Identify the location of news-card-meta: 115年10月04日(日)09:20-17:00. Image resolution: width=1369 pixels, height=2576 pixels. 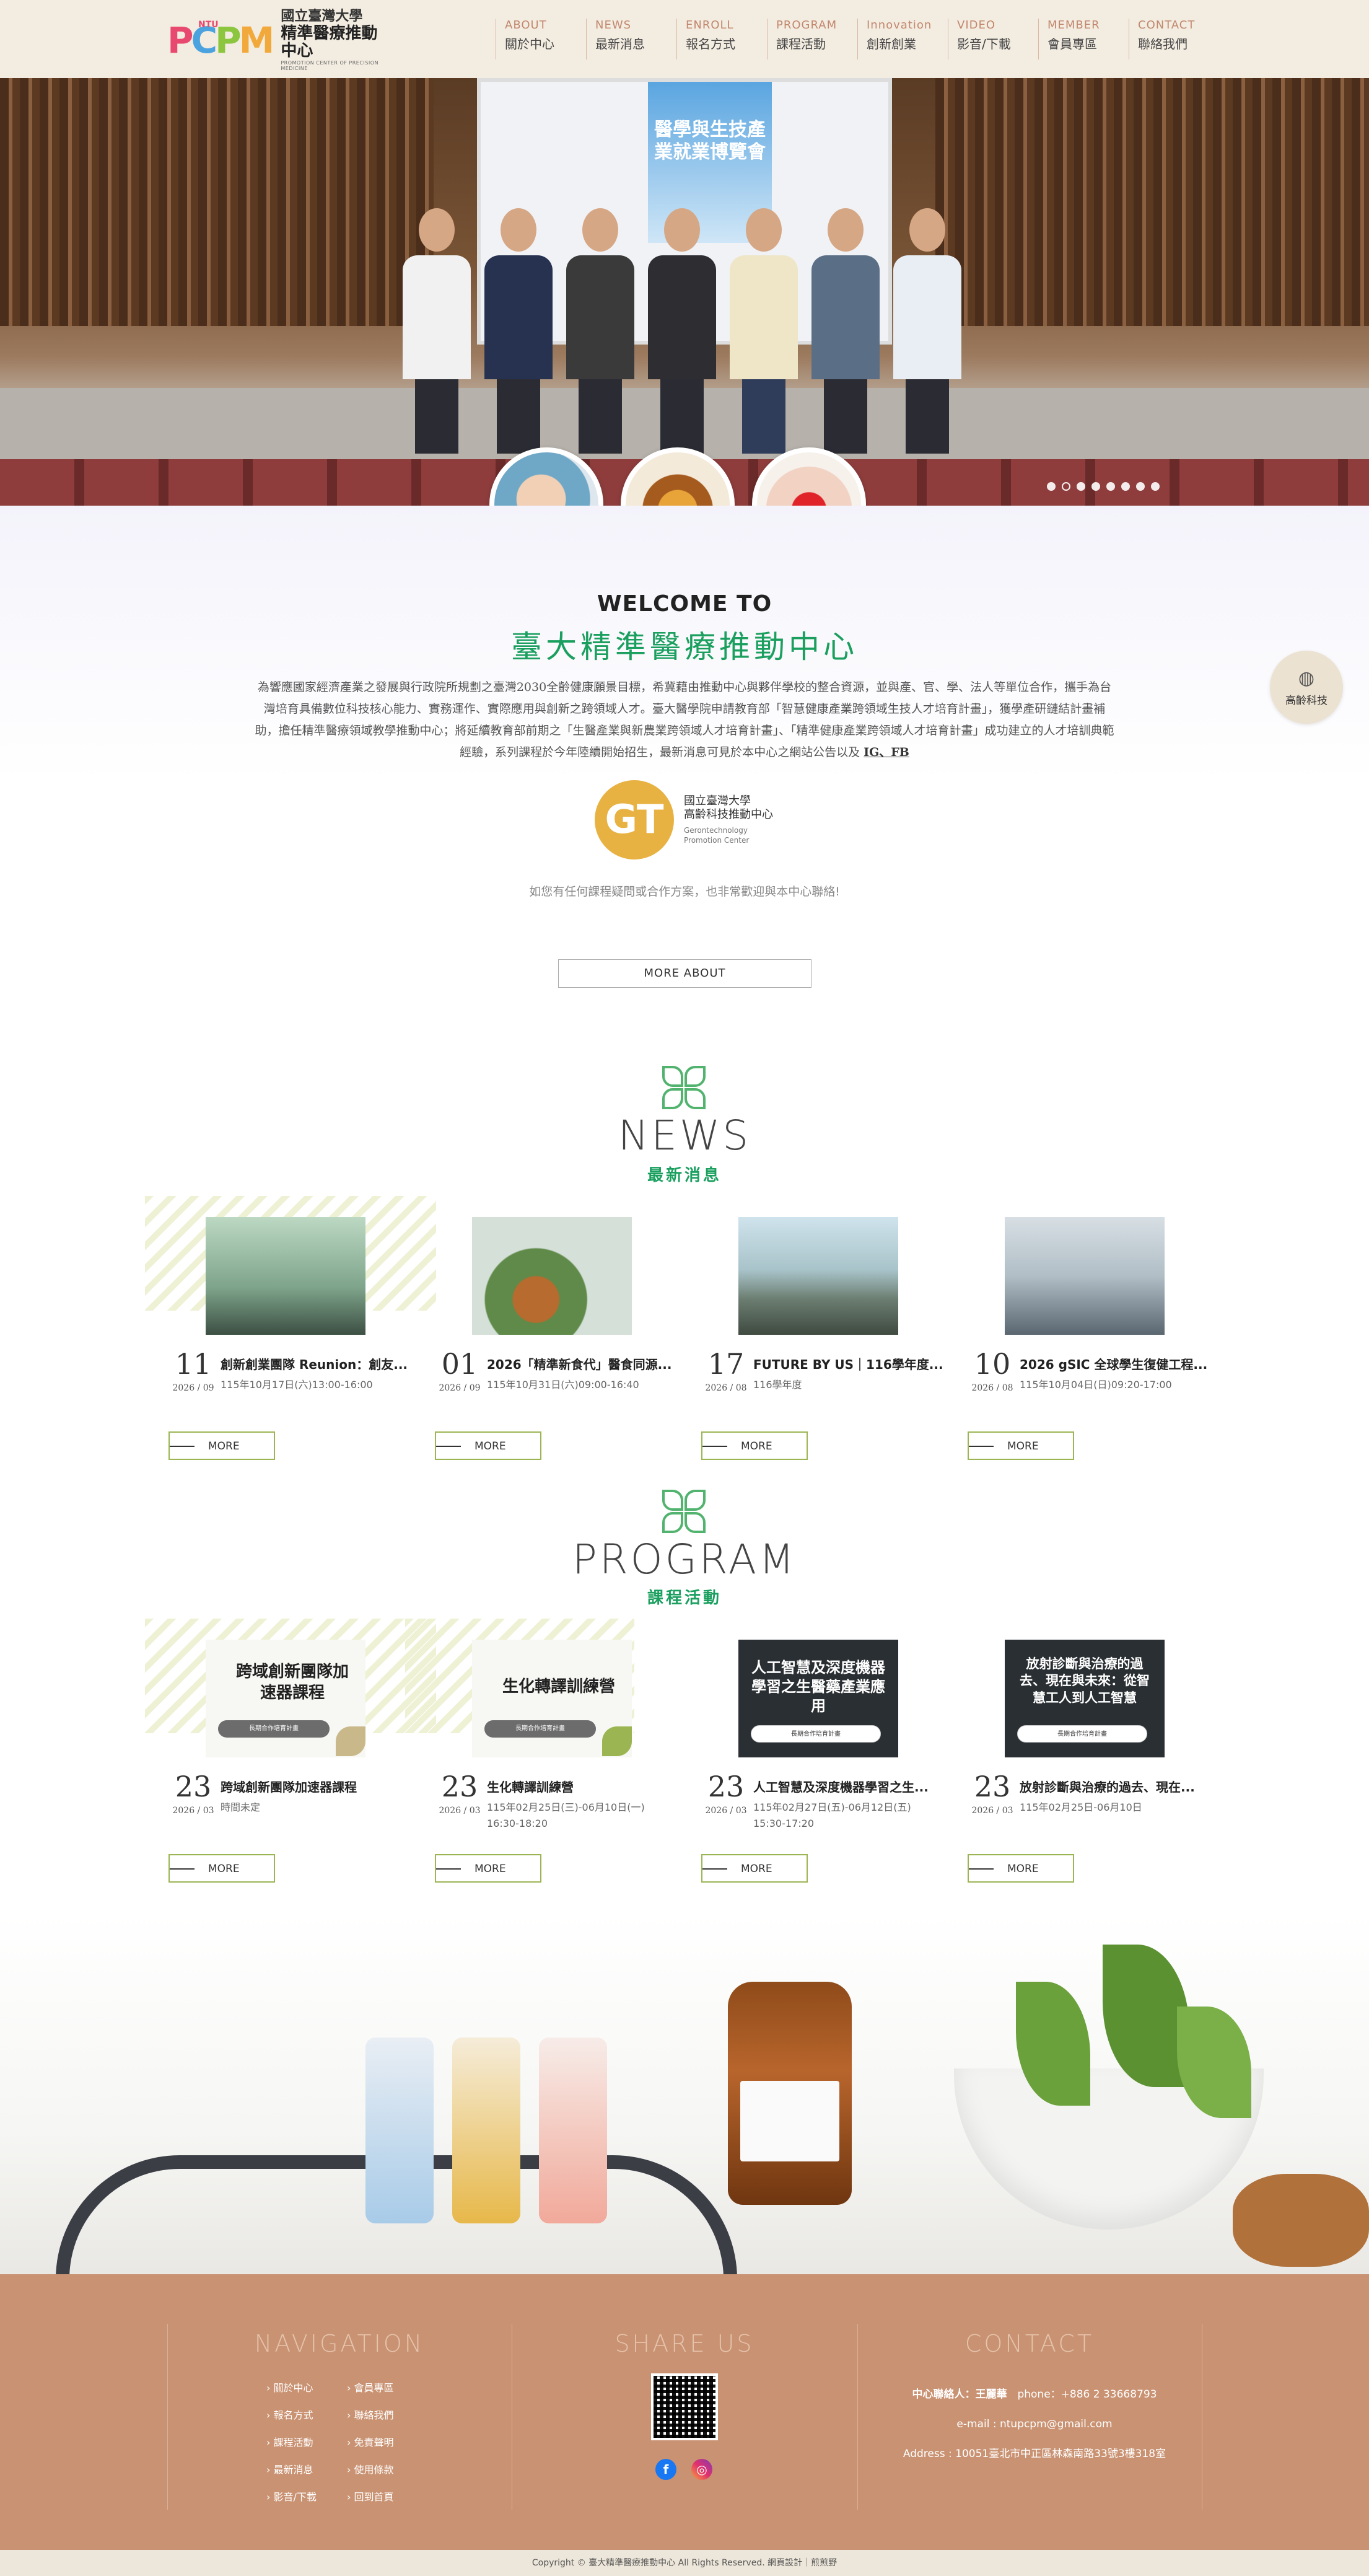
(1096, 1385).